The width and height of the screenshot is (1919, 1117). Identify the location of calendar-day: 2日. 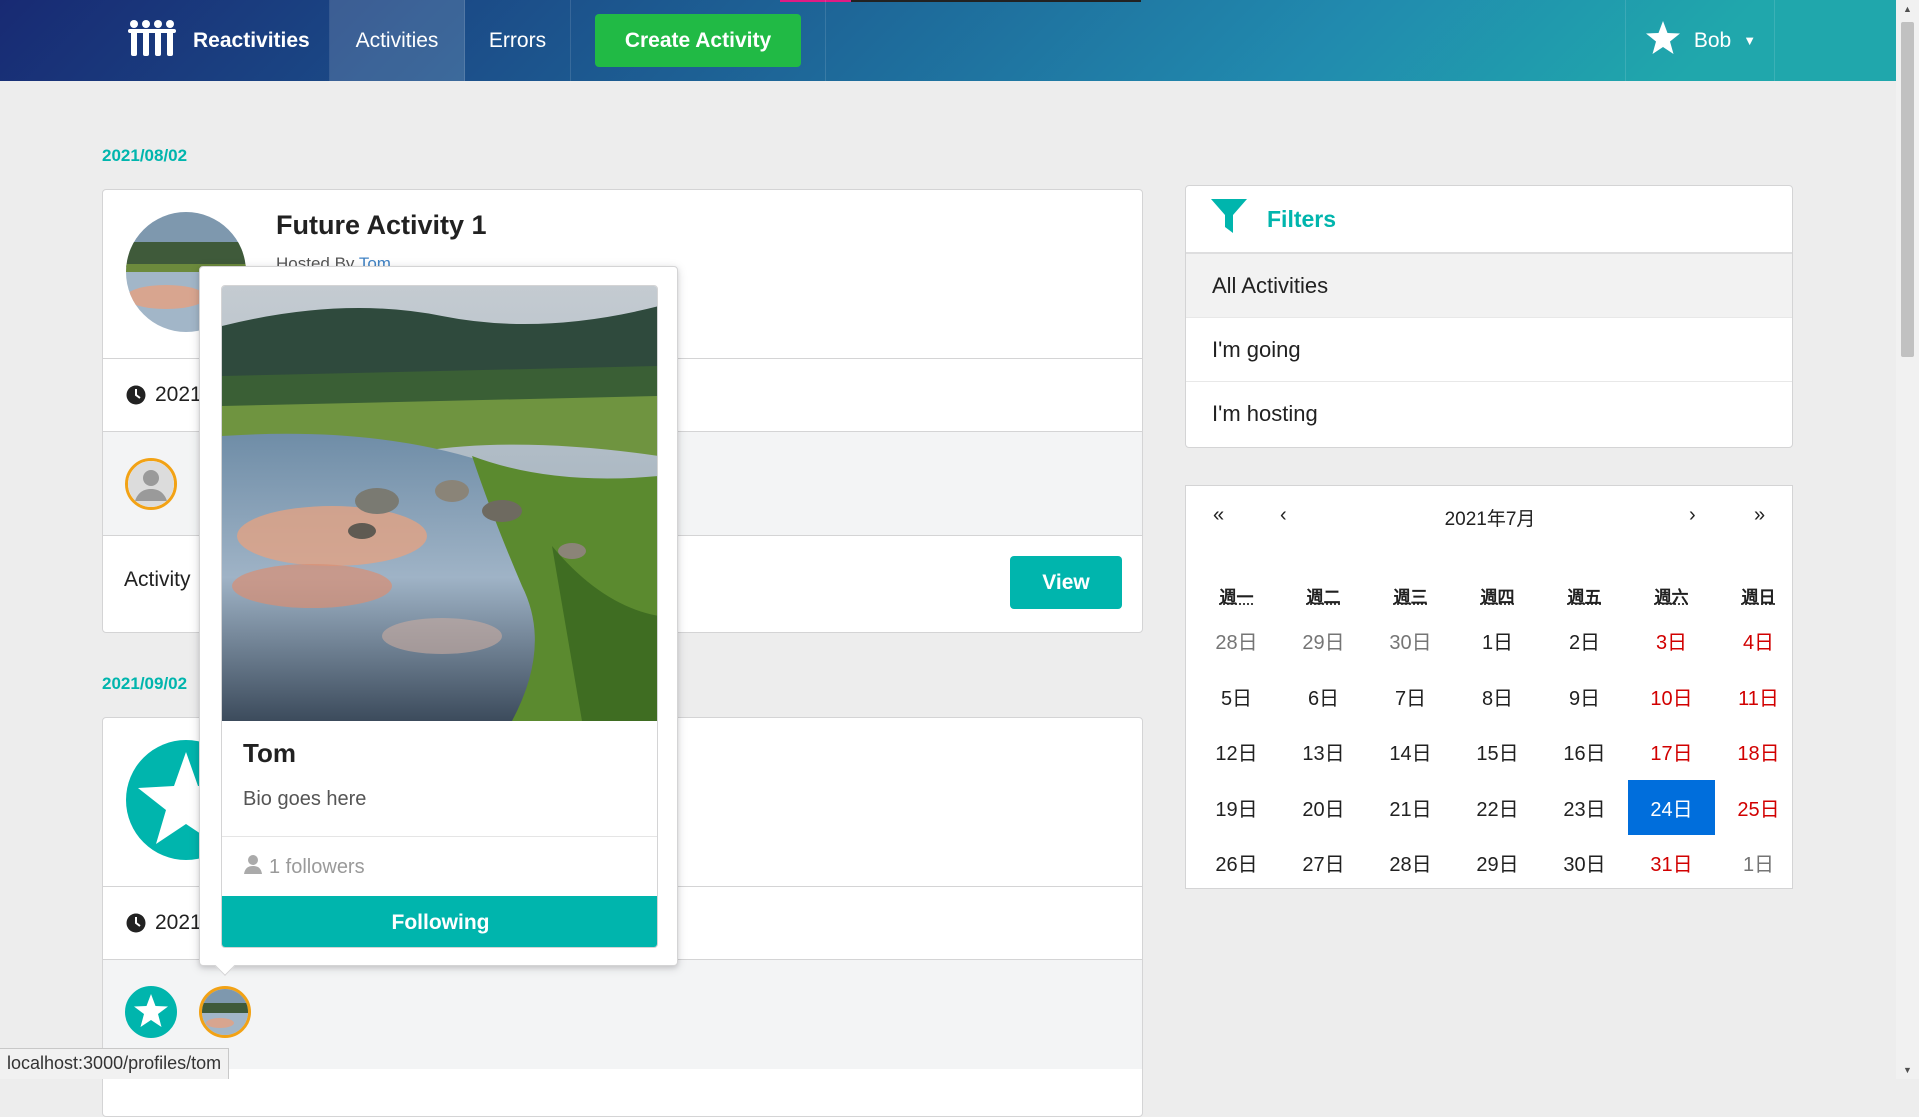
(1584, 640).